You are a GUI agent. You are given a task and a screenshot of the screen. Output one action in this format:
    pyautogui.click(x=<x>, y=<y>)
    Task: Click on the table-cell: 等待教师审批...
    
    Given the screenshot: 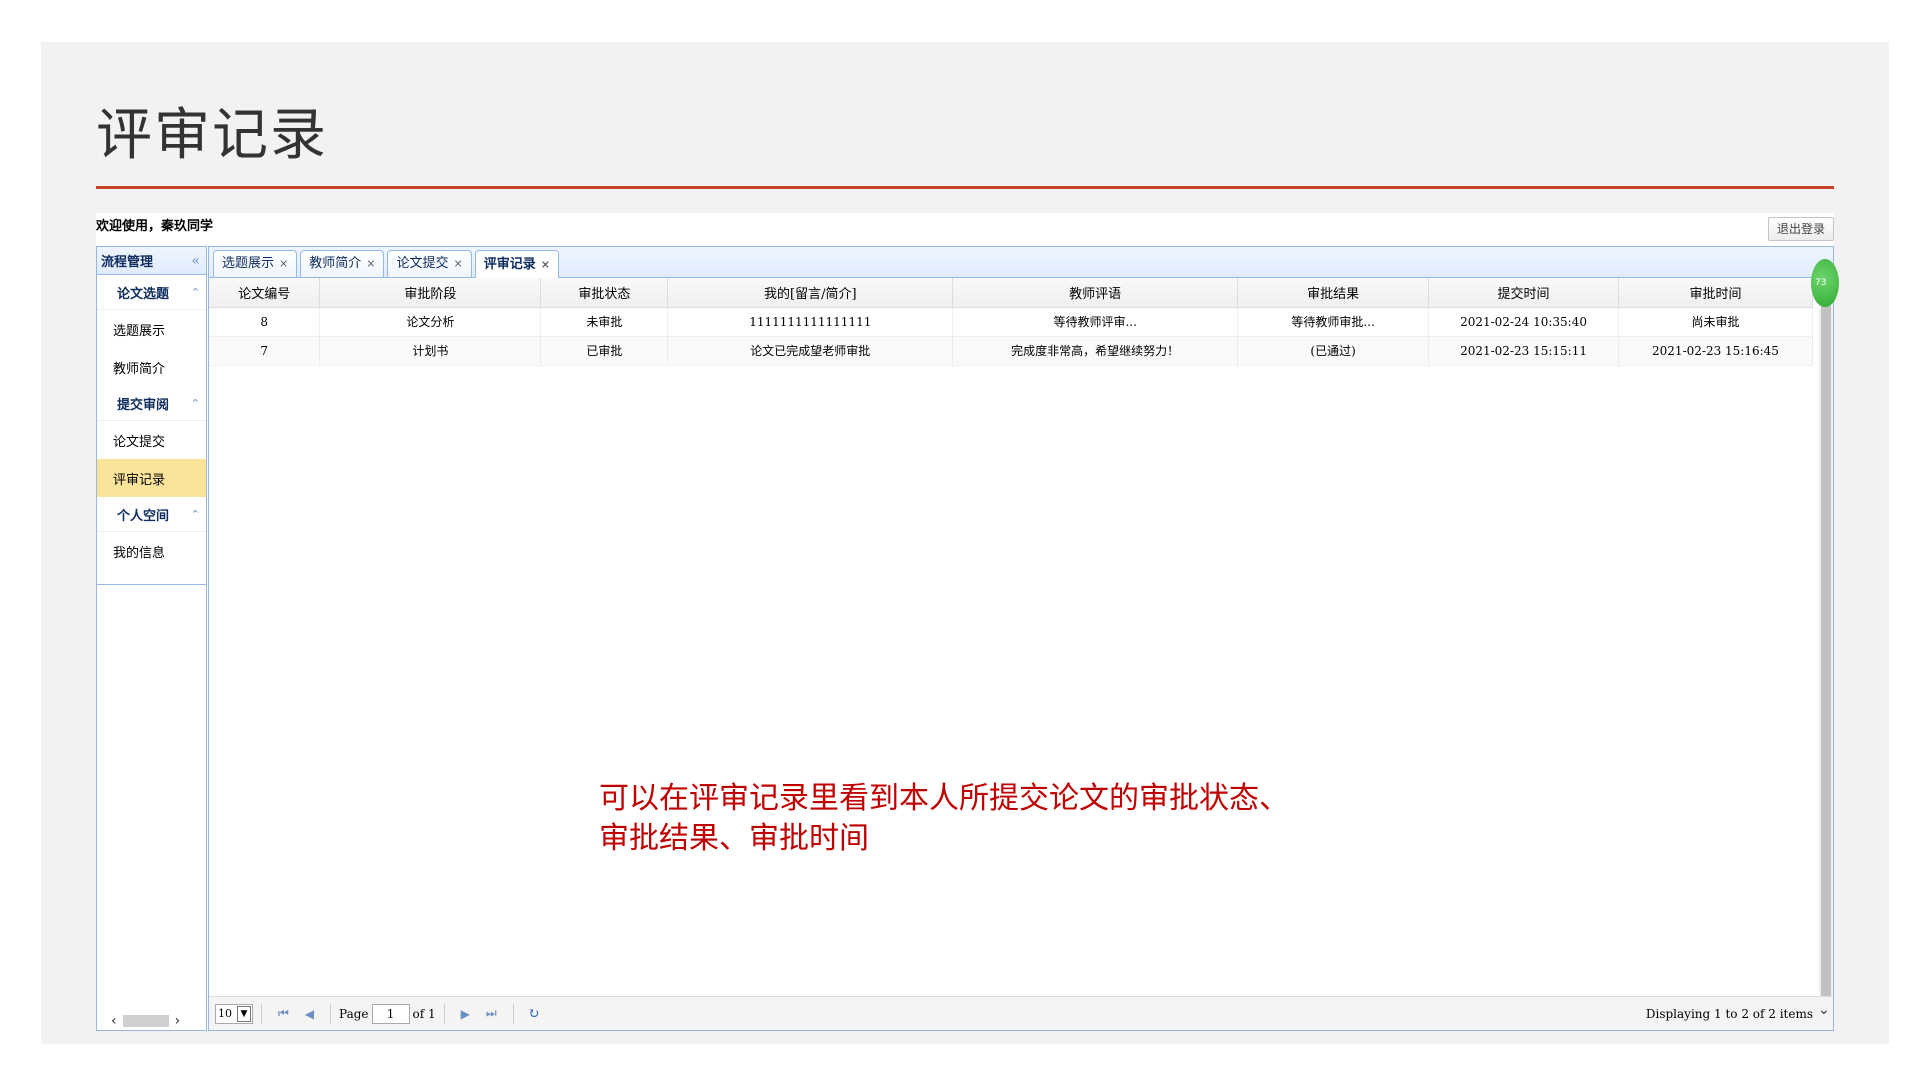 What is the action you would take?
    pyautogui.click(x=1333, y=322)
    